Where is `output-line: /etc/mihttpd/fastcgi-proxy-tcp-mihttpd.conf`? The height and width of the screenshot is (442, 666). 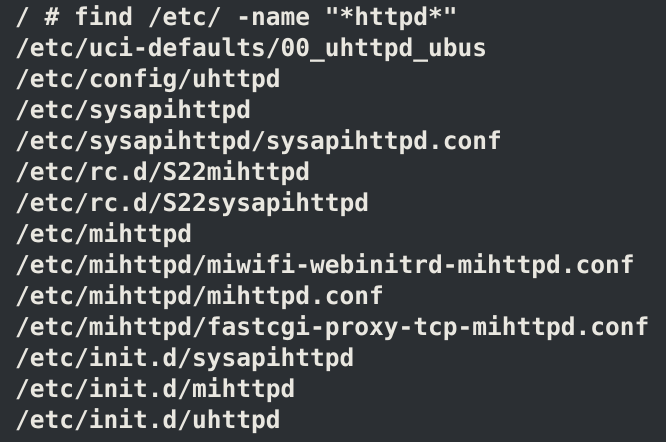
output-line: /etc/mihttpd/fastcgi-proxy-tcp-mihttpd.conf is located at coordinates (332, 326).